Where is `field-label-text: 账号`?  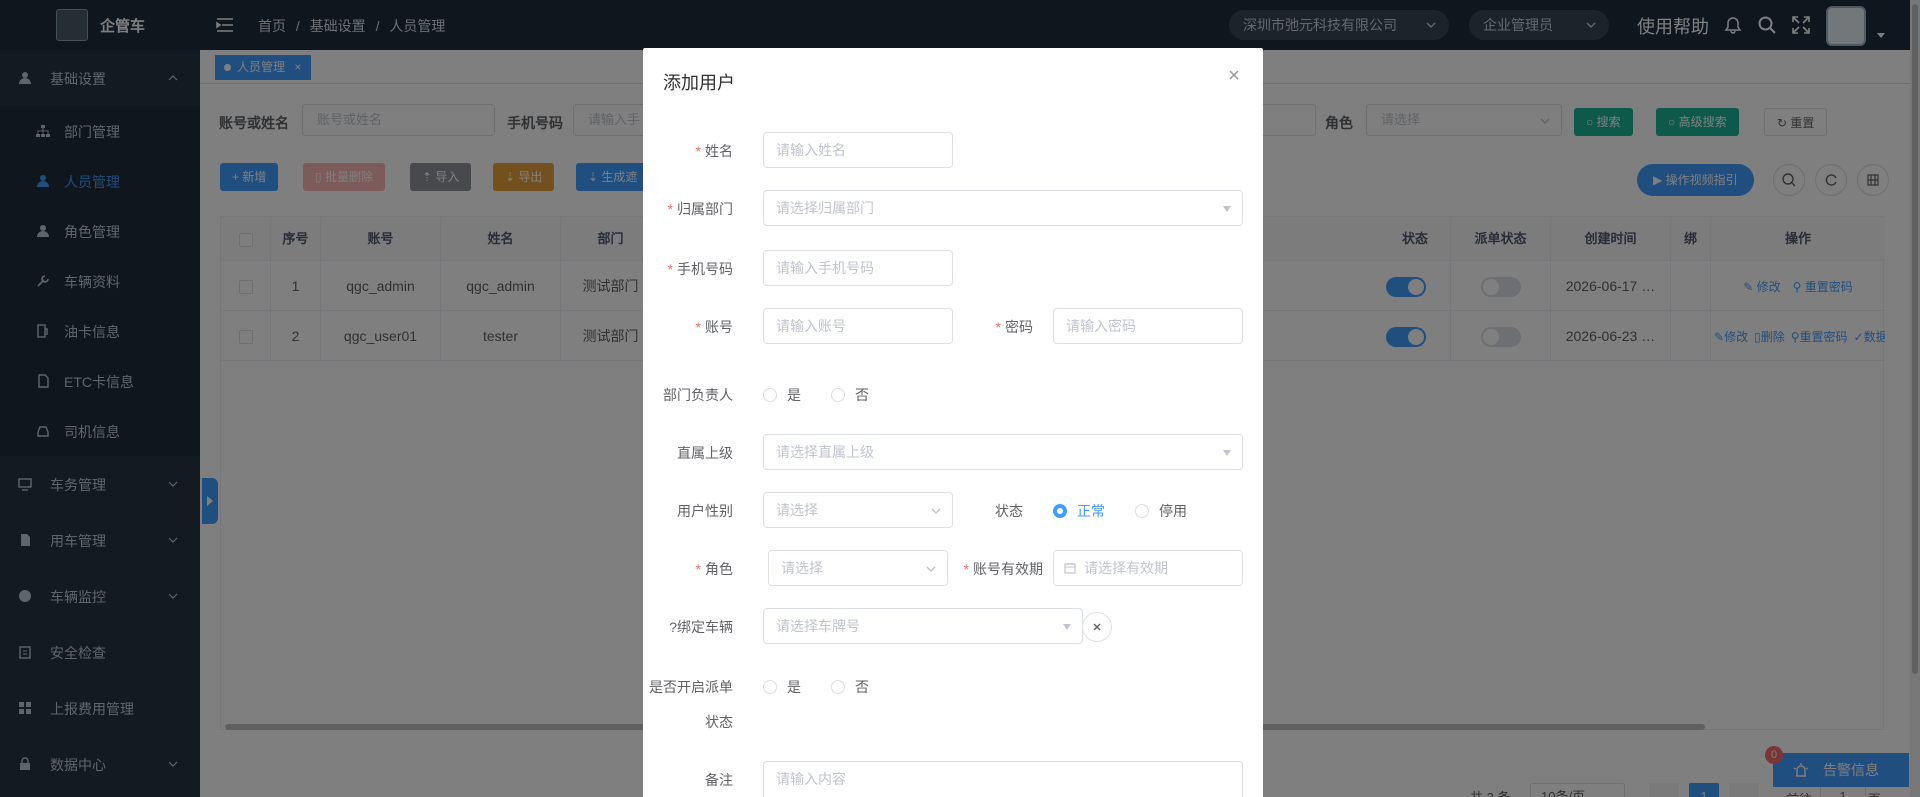 field-label-text: 账号 is located at coordinates (719, 327).